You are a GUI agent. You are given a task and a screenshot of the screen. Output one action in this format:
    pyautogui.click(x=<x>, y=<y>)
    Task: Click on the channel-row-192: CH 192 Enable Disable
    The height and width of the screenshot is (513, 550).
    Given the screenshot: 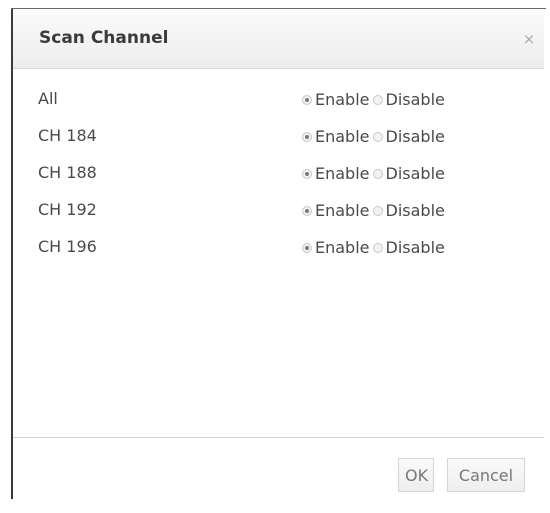 What is the action you would take?
    pyautogui.click(x=278, y=216)
    